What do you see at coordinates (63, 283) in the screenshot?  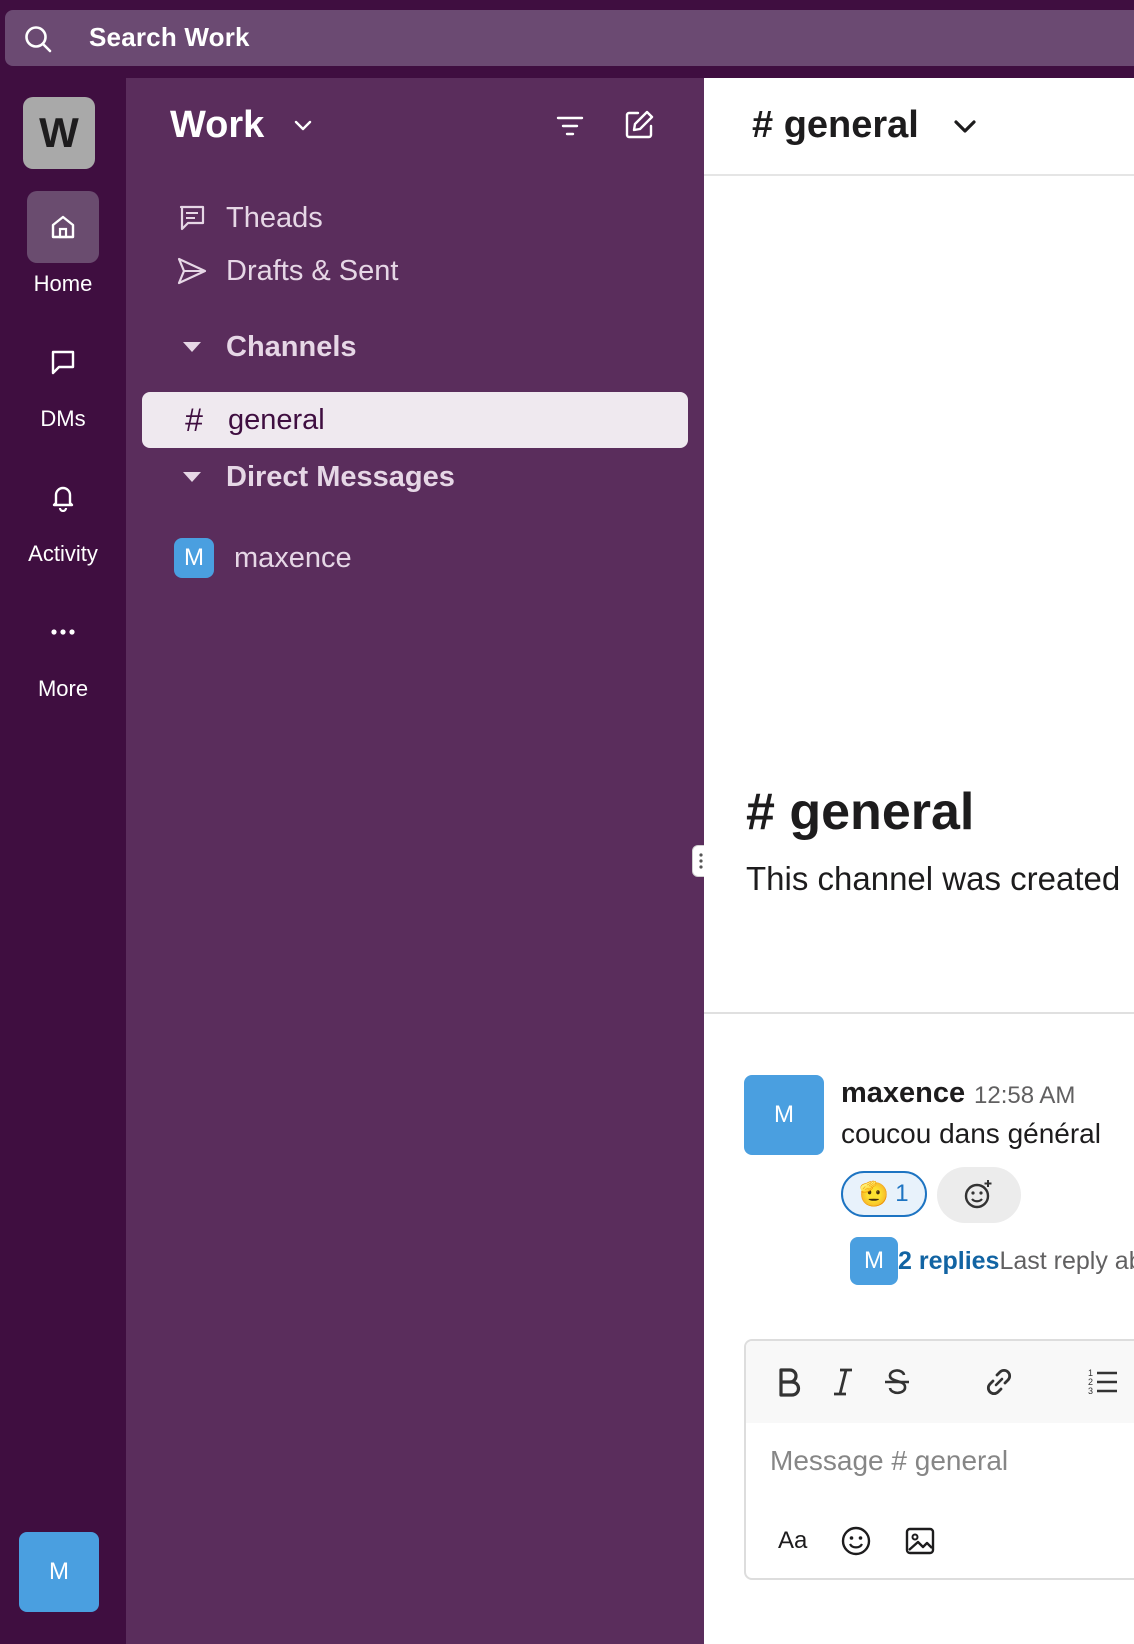 I see `rail-label-home: Home` at bounding box center [63, 283].